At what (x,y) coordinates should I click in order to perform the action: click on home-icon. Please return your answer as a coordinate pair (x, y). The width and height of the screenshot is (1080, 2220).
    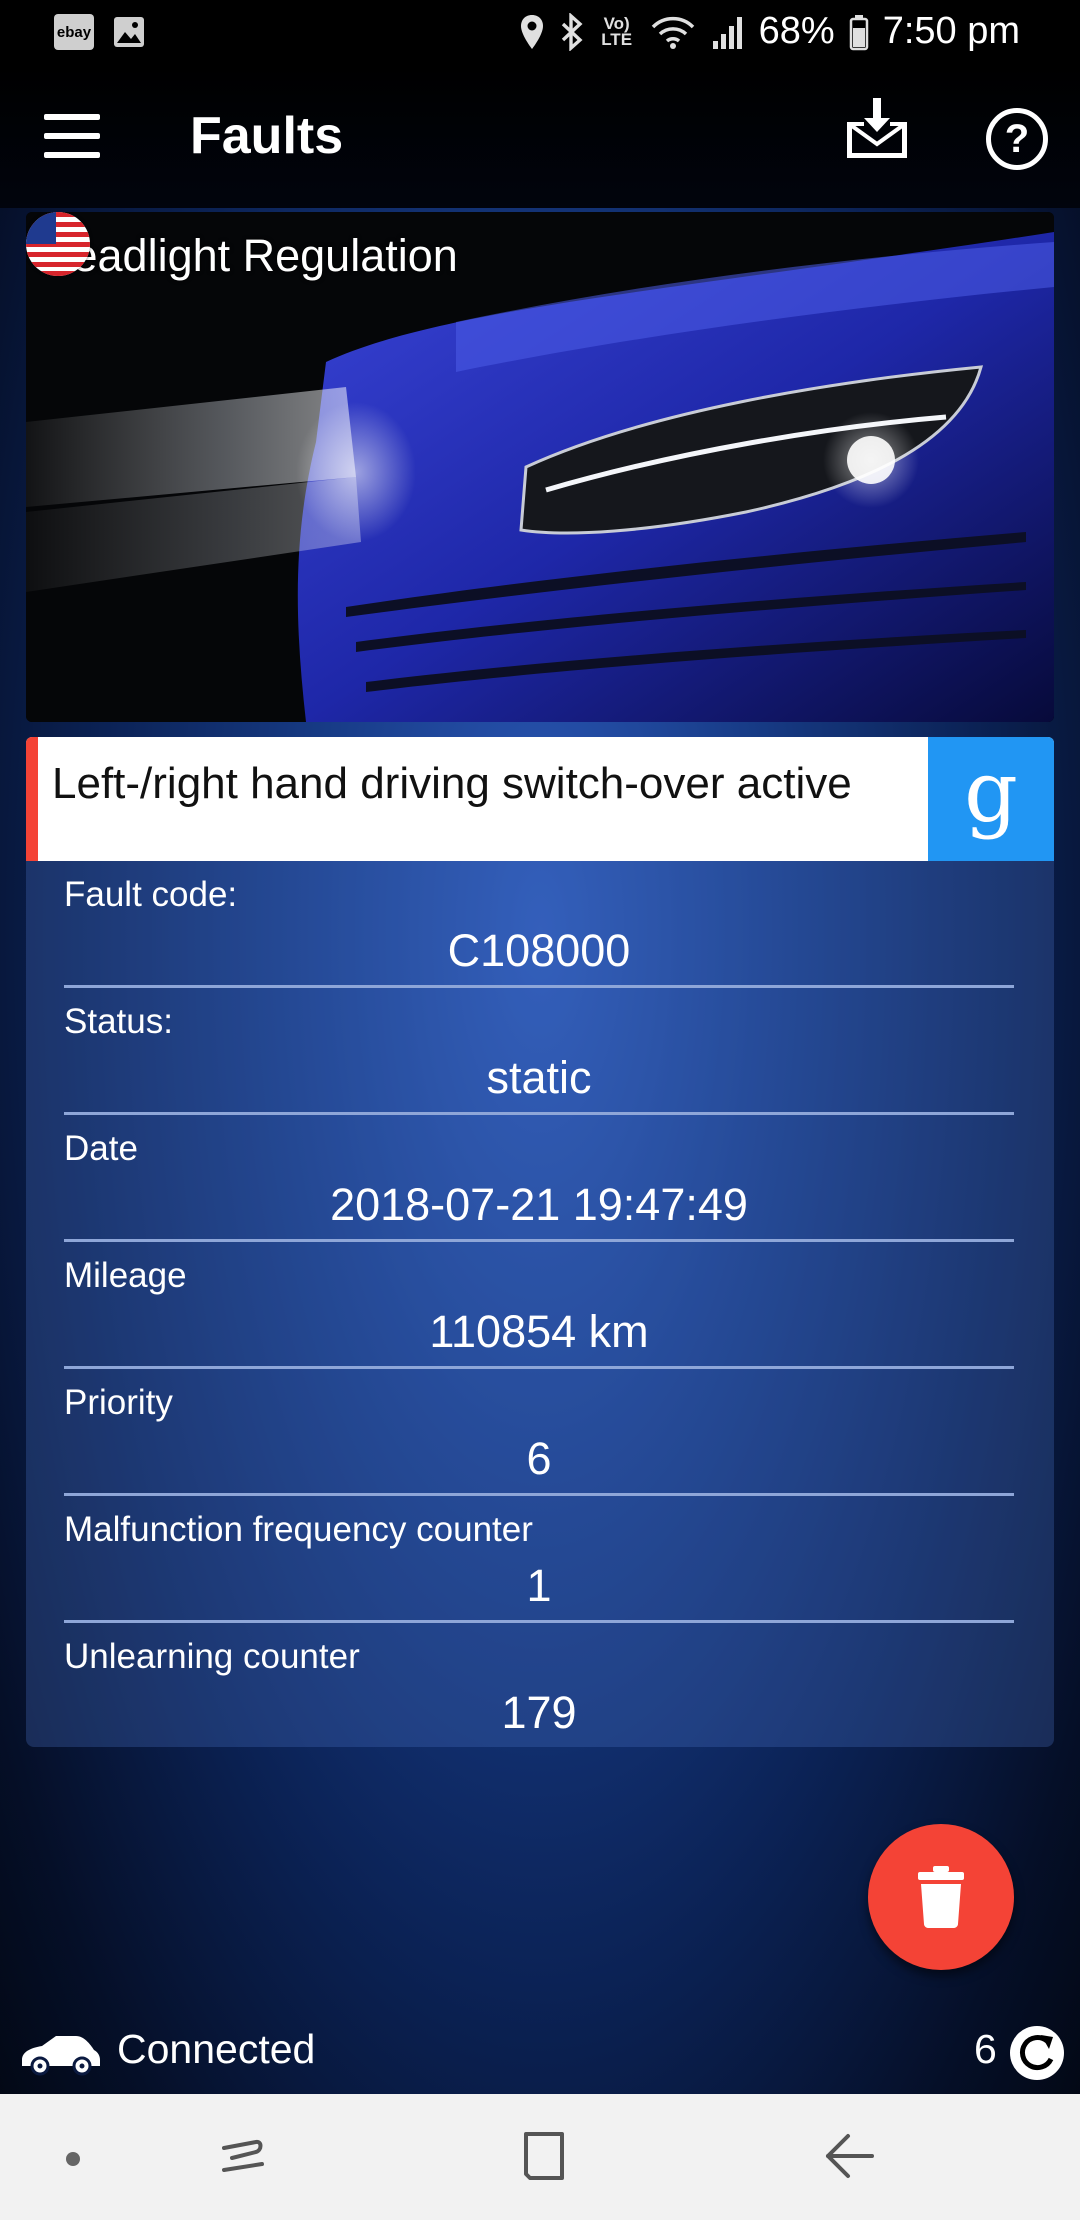
    Looking at the image, I should click on (544, 2156).